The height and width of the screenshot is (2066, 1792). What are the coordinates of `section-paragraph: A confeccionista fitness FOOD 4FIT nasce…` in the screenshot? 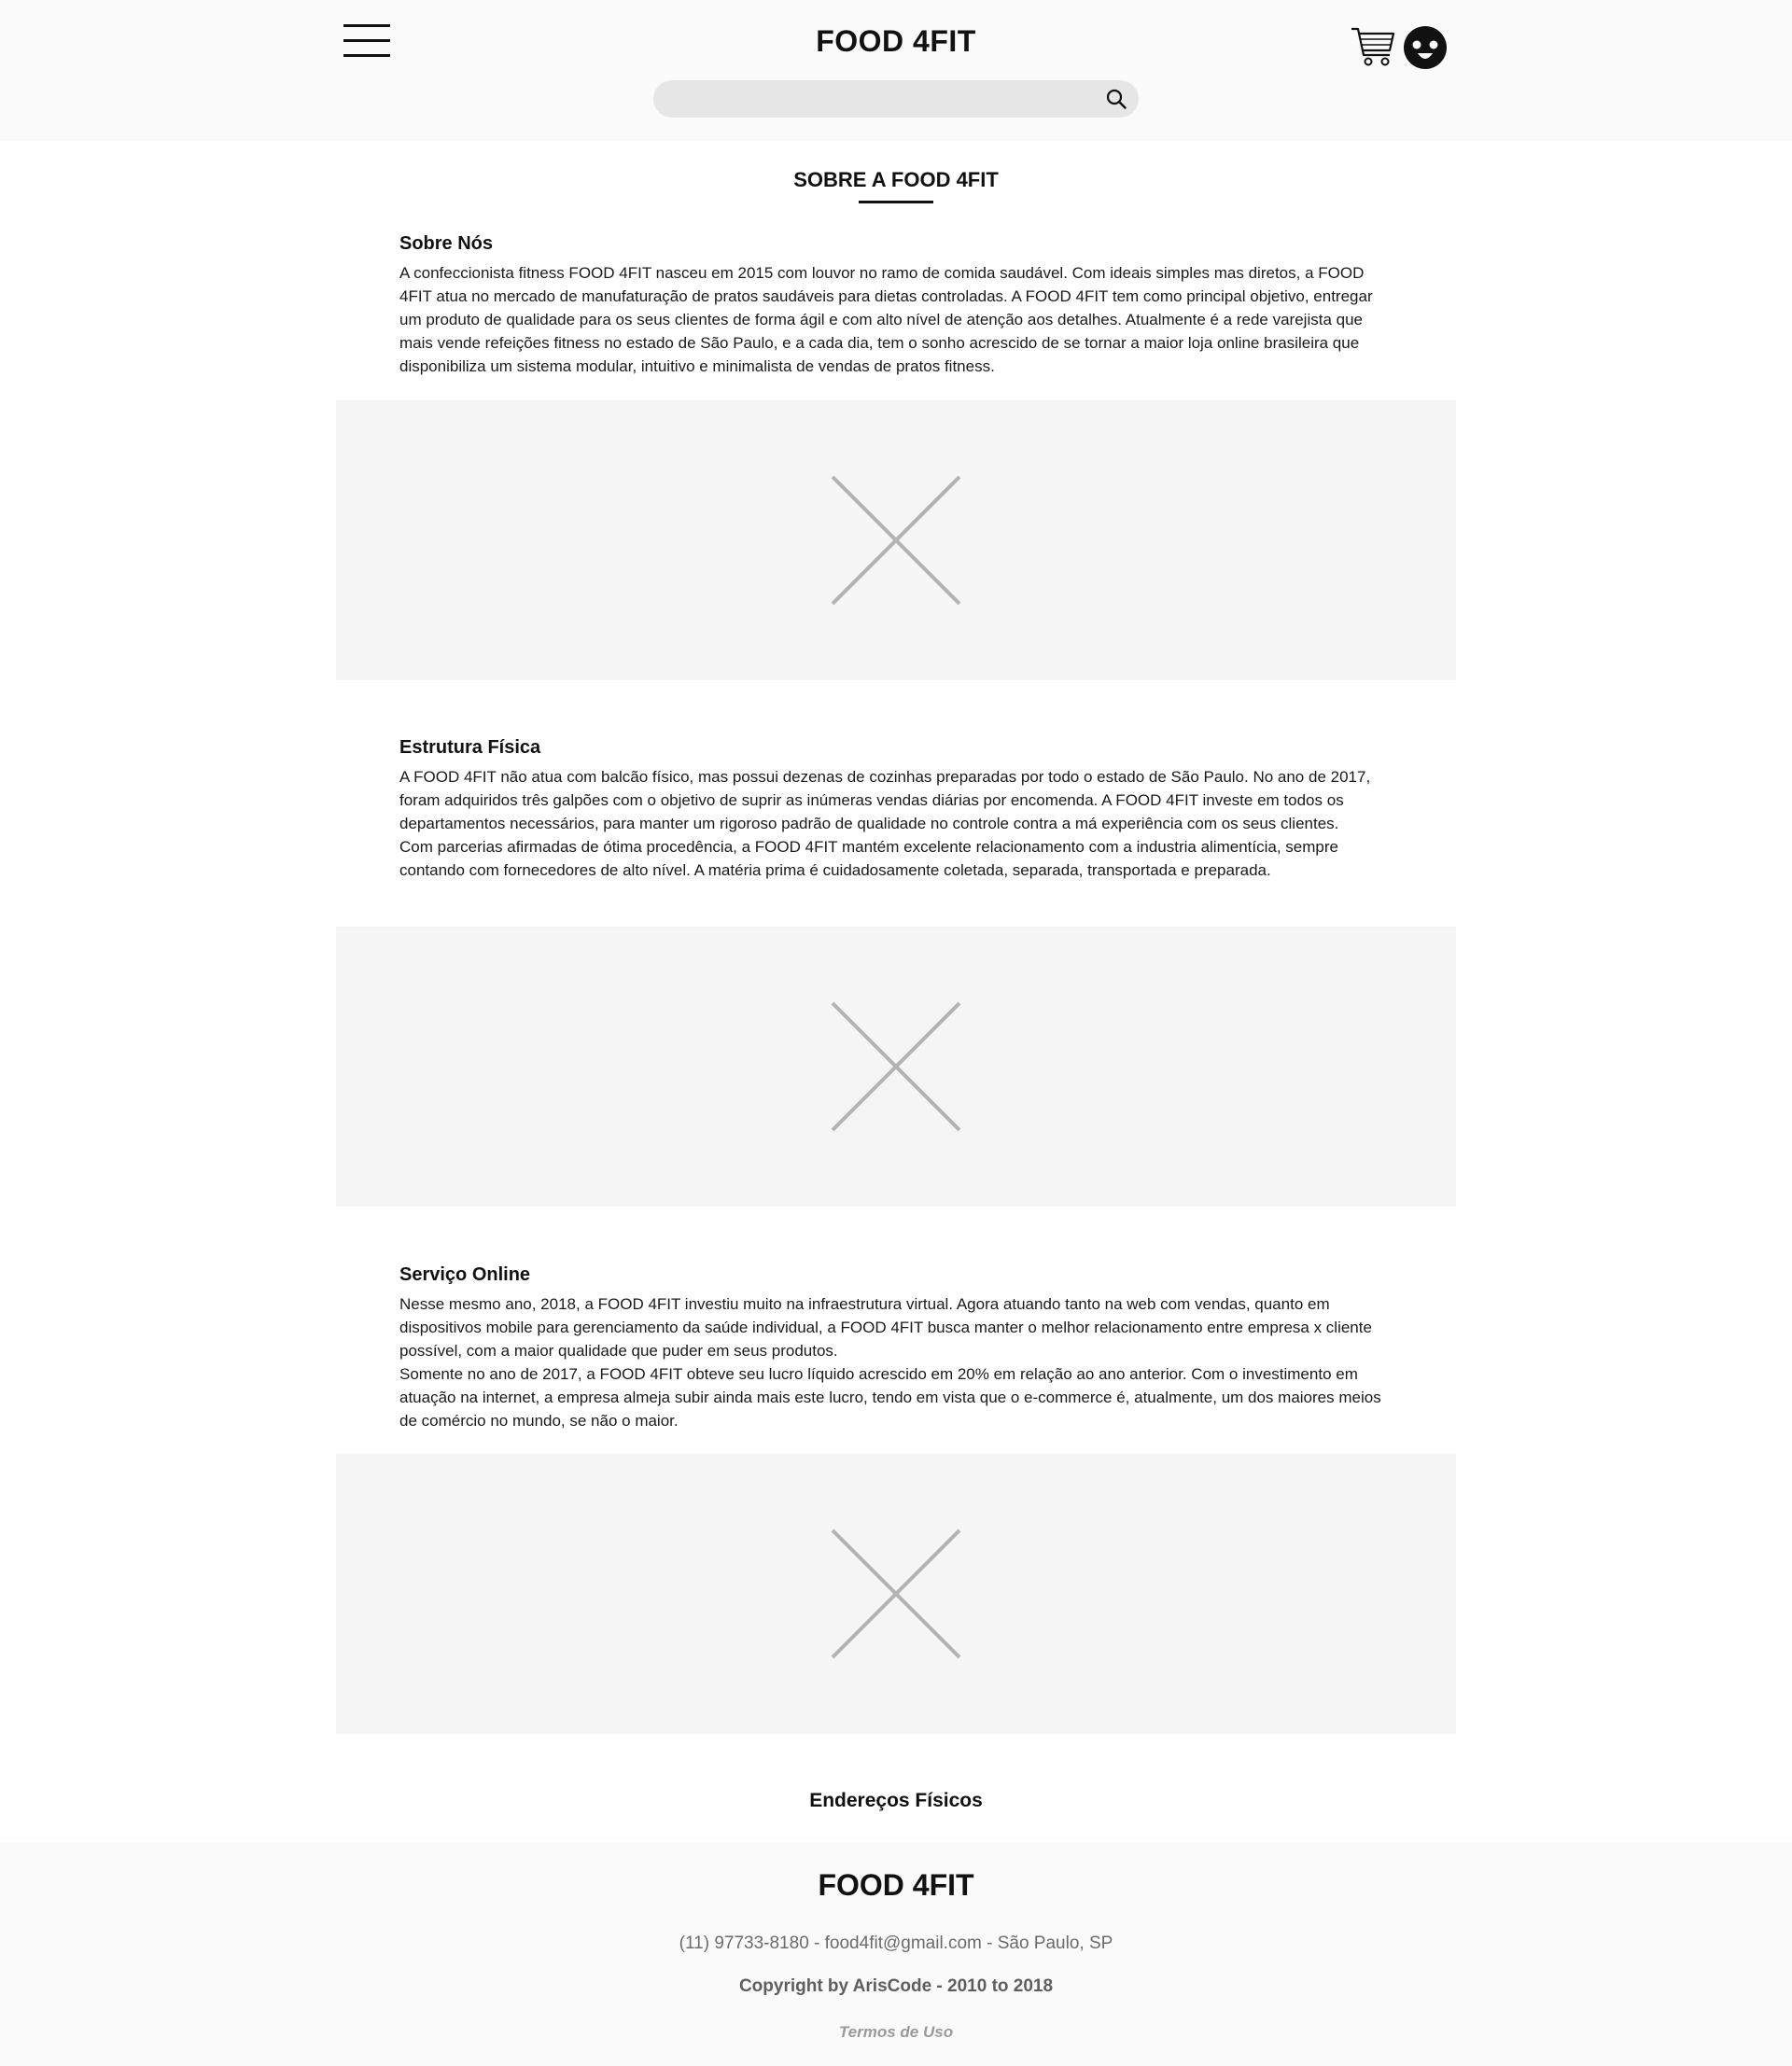 It's located at (886, 319).